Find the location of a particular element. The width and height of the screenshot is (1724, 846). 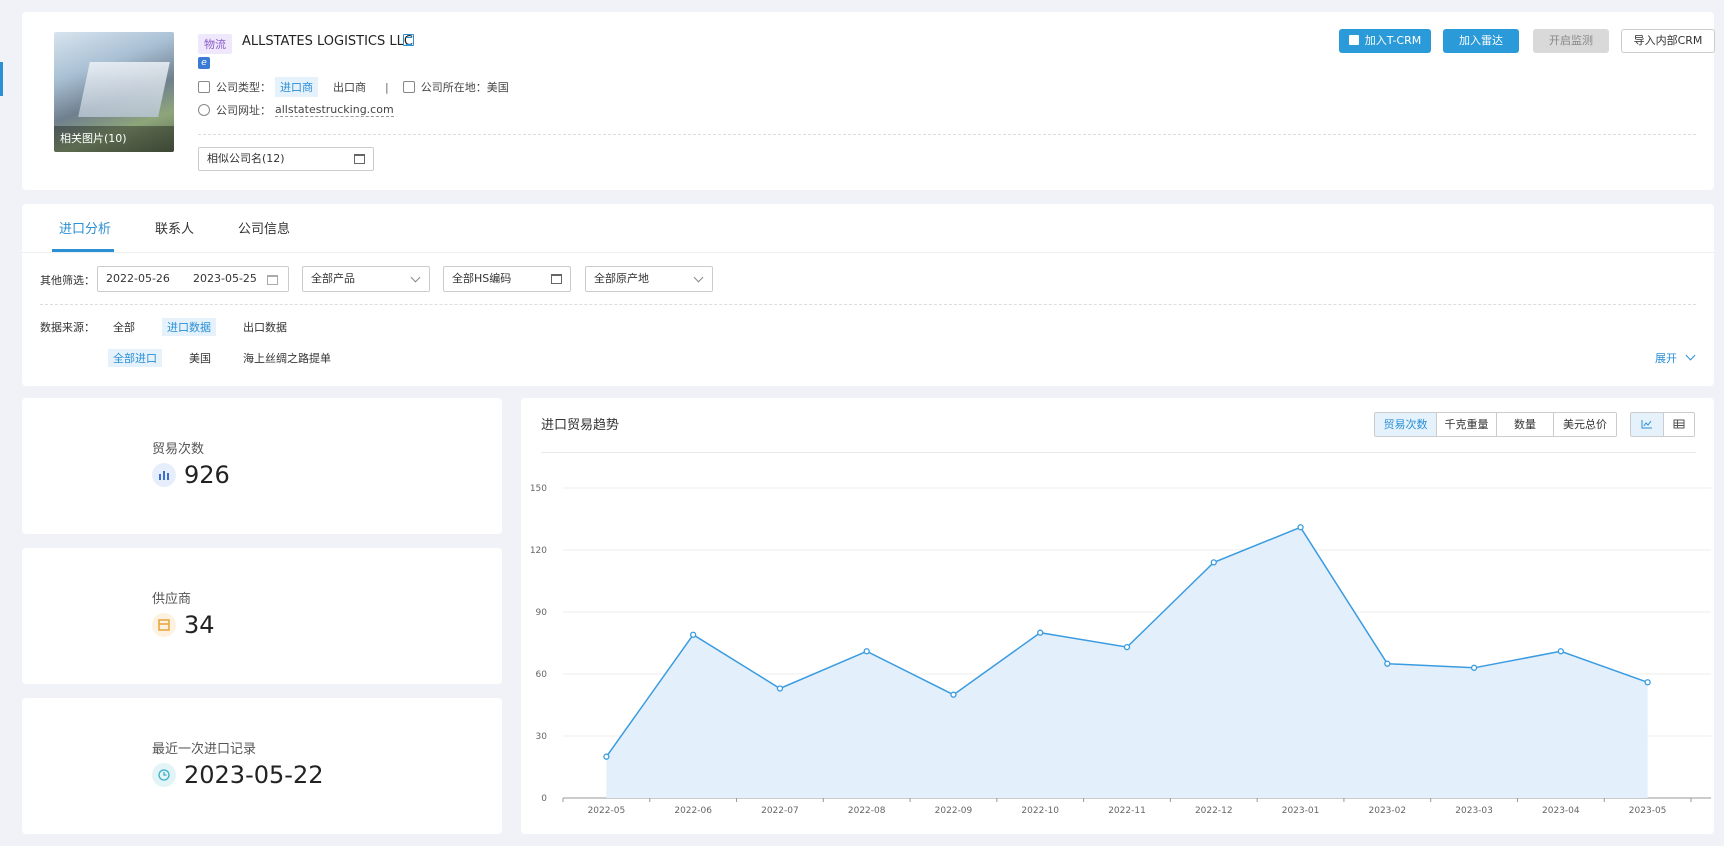

website-link: allstatestrucking.com is located at coordinates (334, 110).